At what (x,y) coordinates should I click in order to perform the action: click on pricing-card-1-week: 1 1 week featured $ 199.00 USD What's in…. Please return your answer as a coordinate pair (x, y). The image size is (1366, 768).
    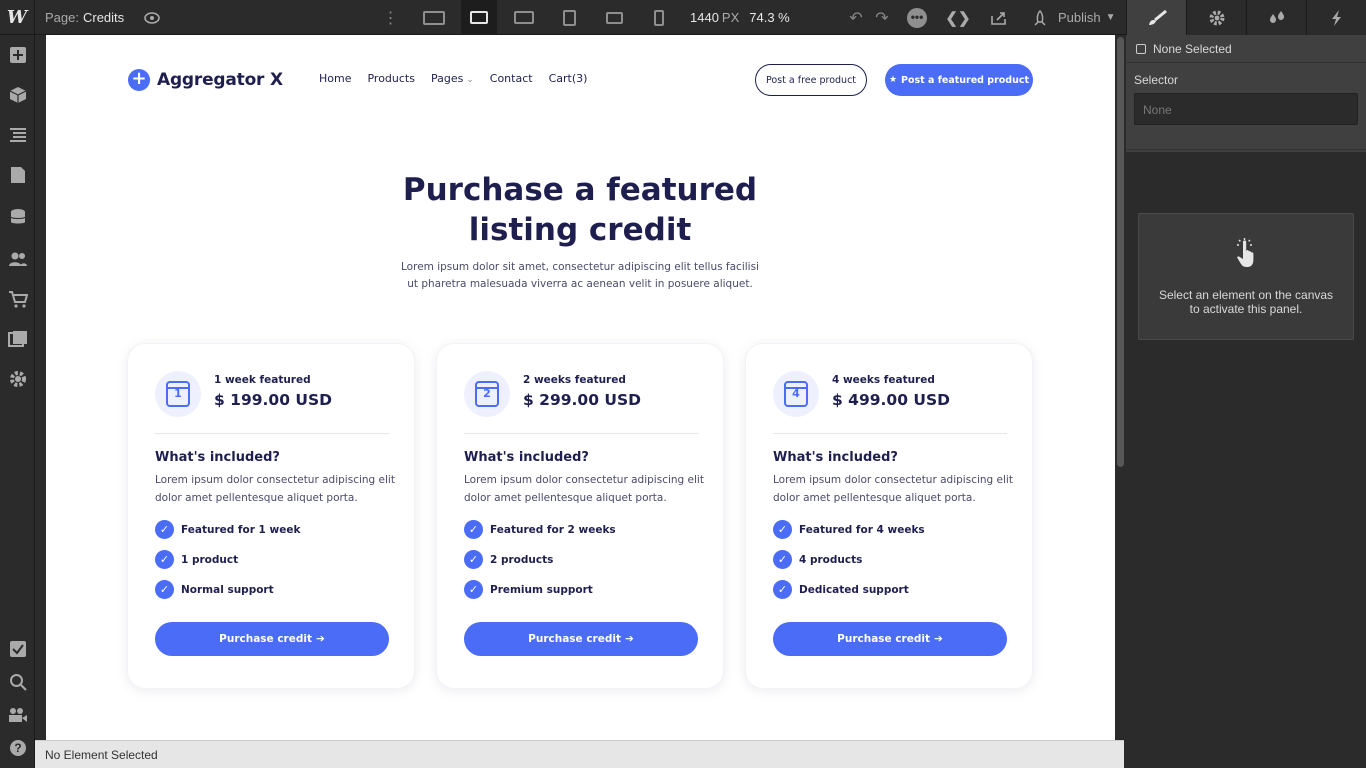
    Looking at the image, I should click on (271, 516).